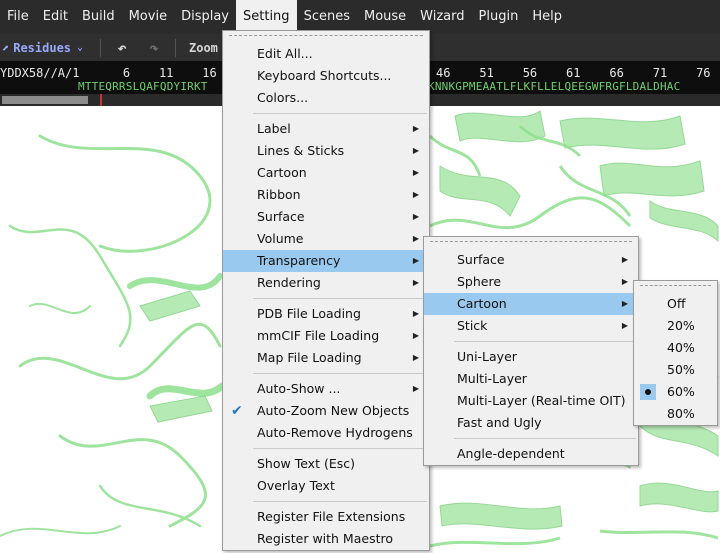  Describe the element at coordinates (108, 73) in the screenshot. I see `sequence-numbering: YDDX58//A/1 6 11 16` at that location.